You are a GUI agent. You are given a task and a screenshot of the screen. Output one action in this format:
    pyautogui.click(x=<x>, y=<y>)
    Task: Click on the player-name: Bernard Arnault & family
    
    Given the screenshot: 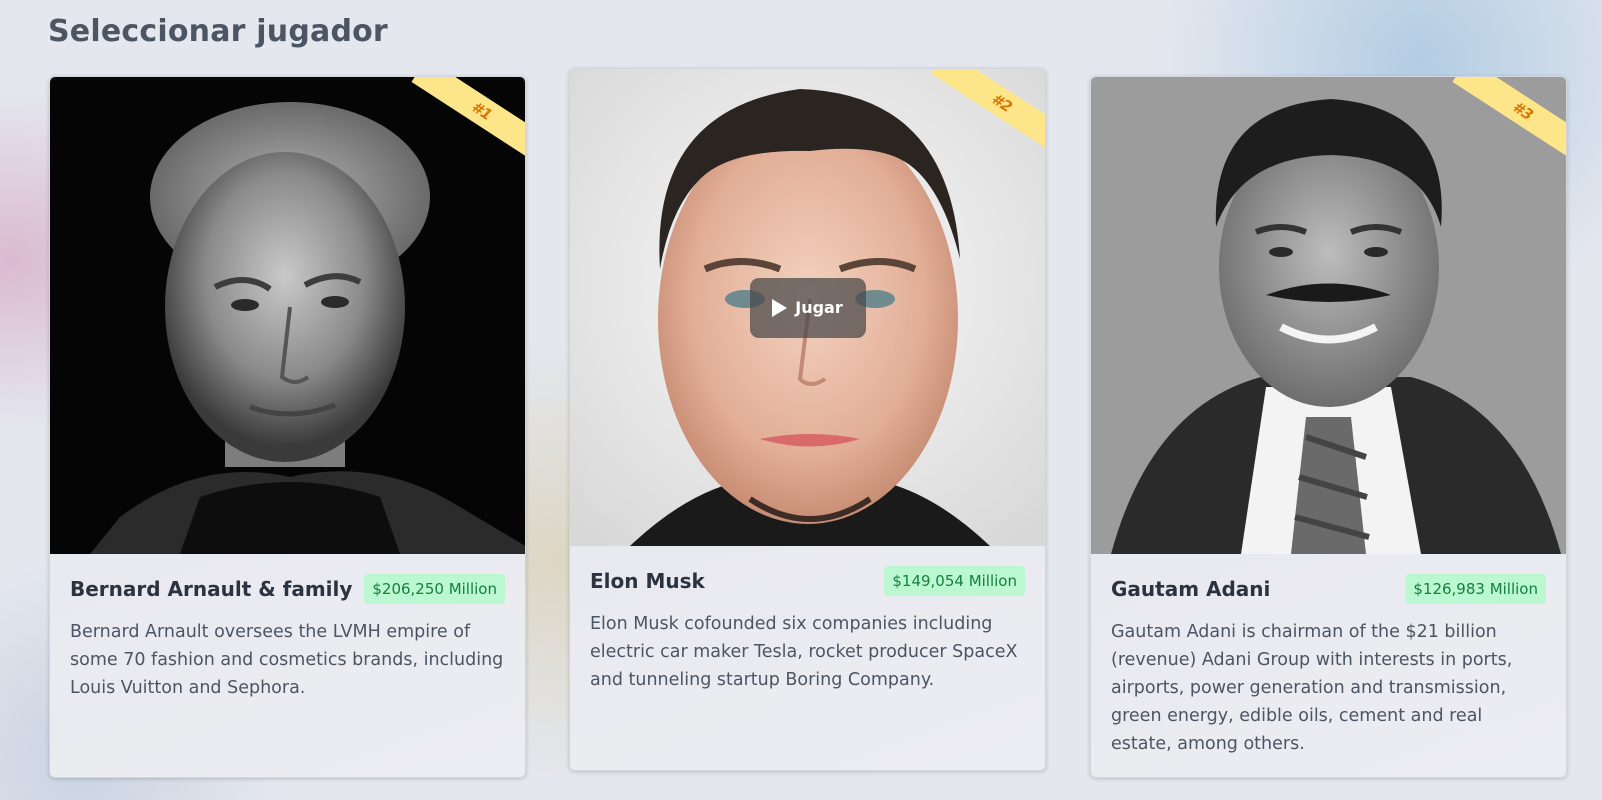 What is the action you would take?
    pyautogui.click(x=211, y=589)
    